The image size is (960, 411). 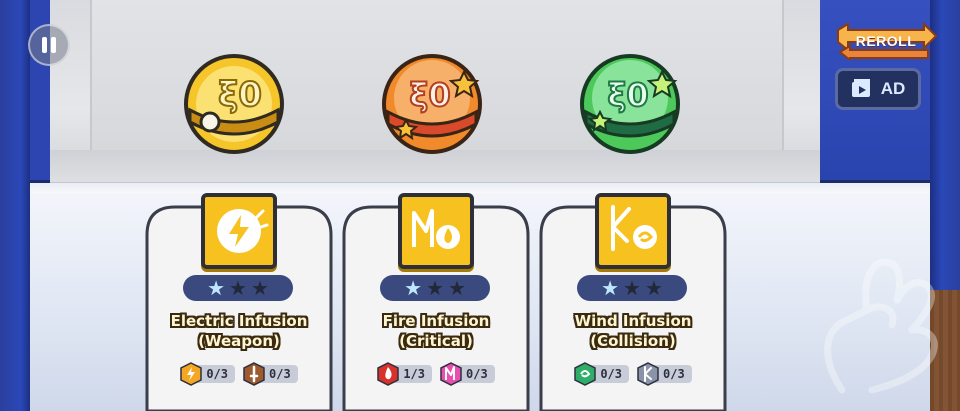 What do you see at coordinates (239, 341) in the screenshot?
I see `card-title-line2: (Weapon)` at bounding box center [239, 341].